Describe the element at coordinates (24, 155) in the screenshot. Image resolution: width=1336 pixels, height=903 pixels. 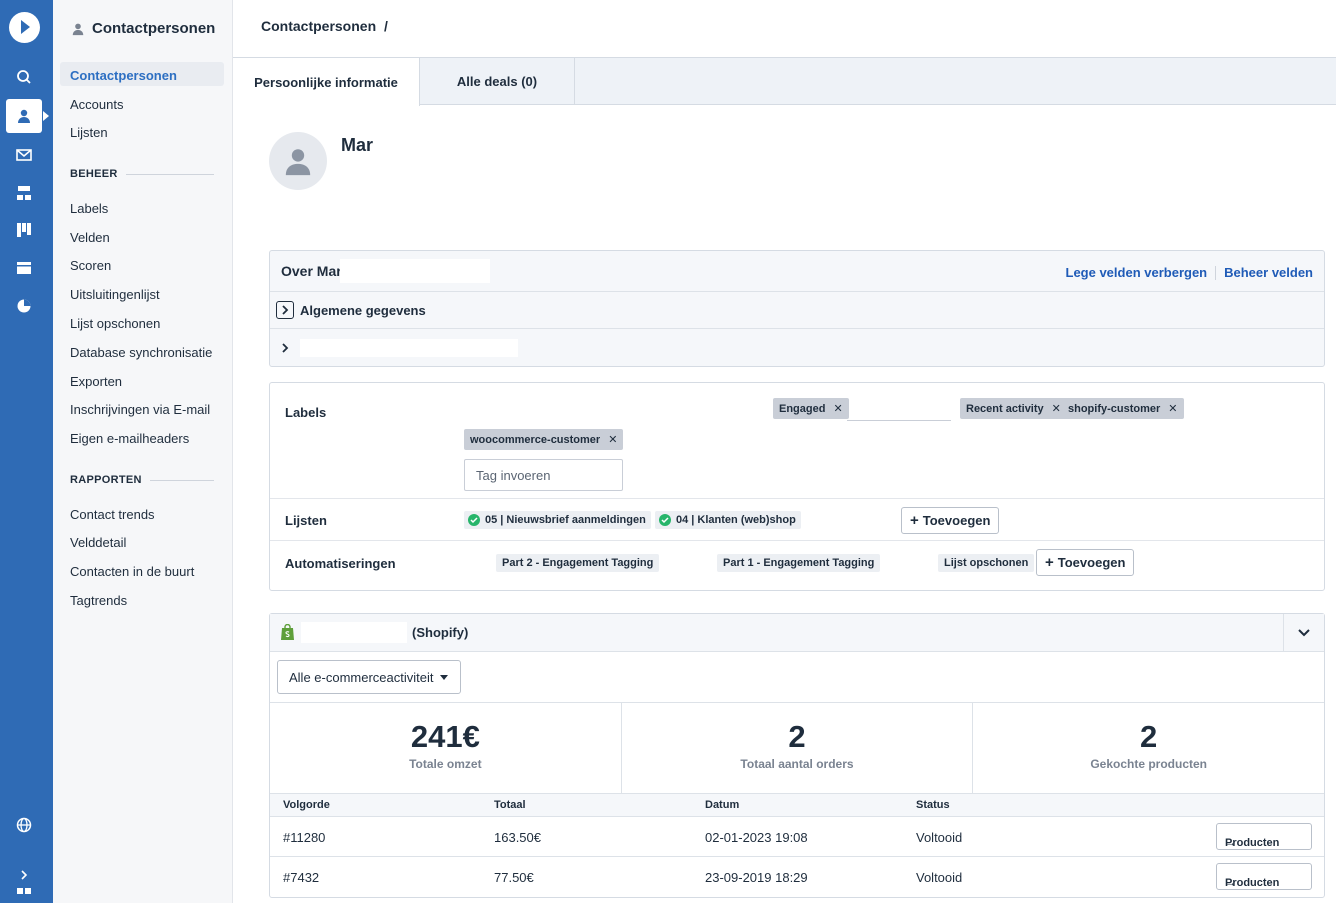
I see `mail-icon` at that location.